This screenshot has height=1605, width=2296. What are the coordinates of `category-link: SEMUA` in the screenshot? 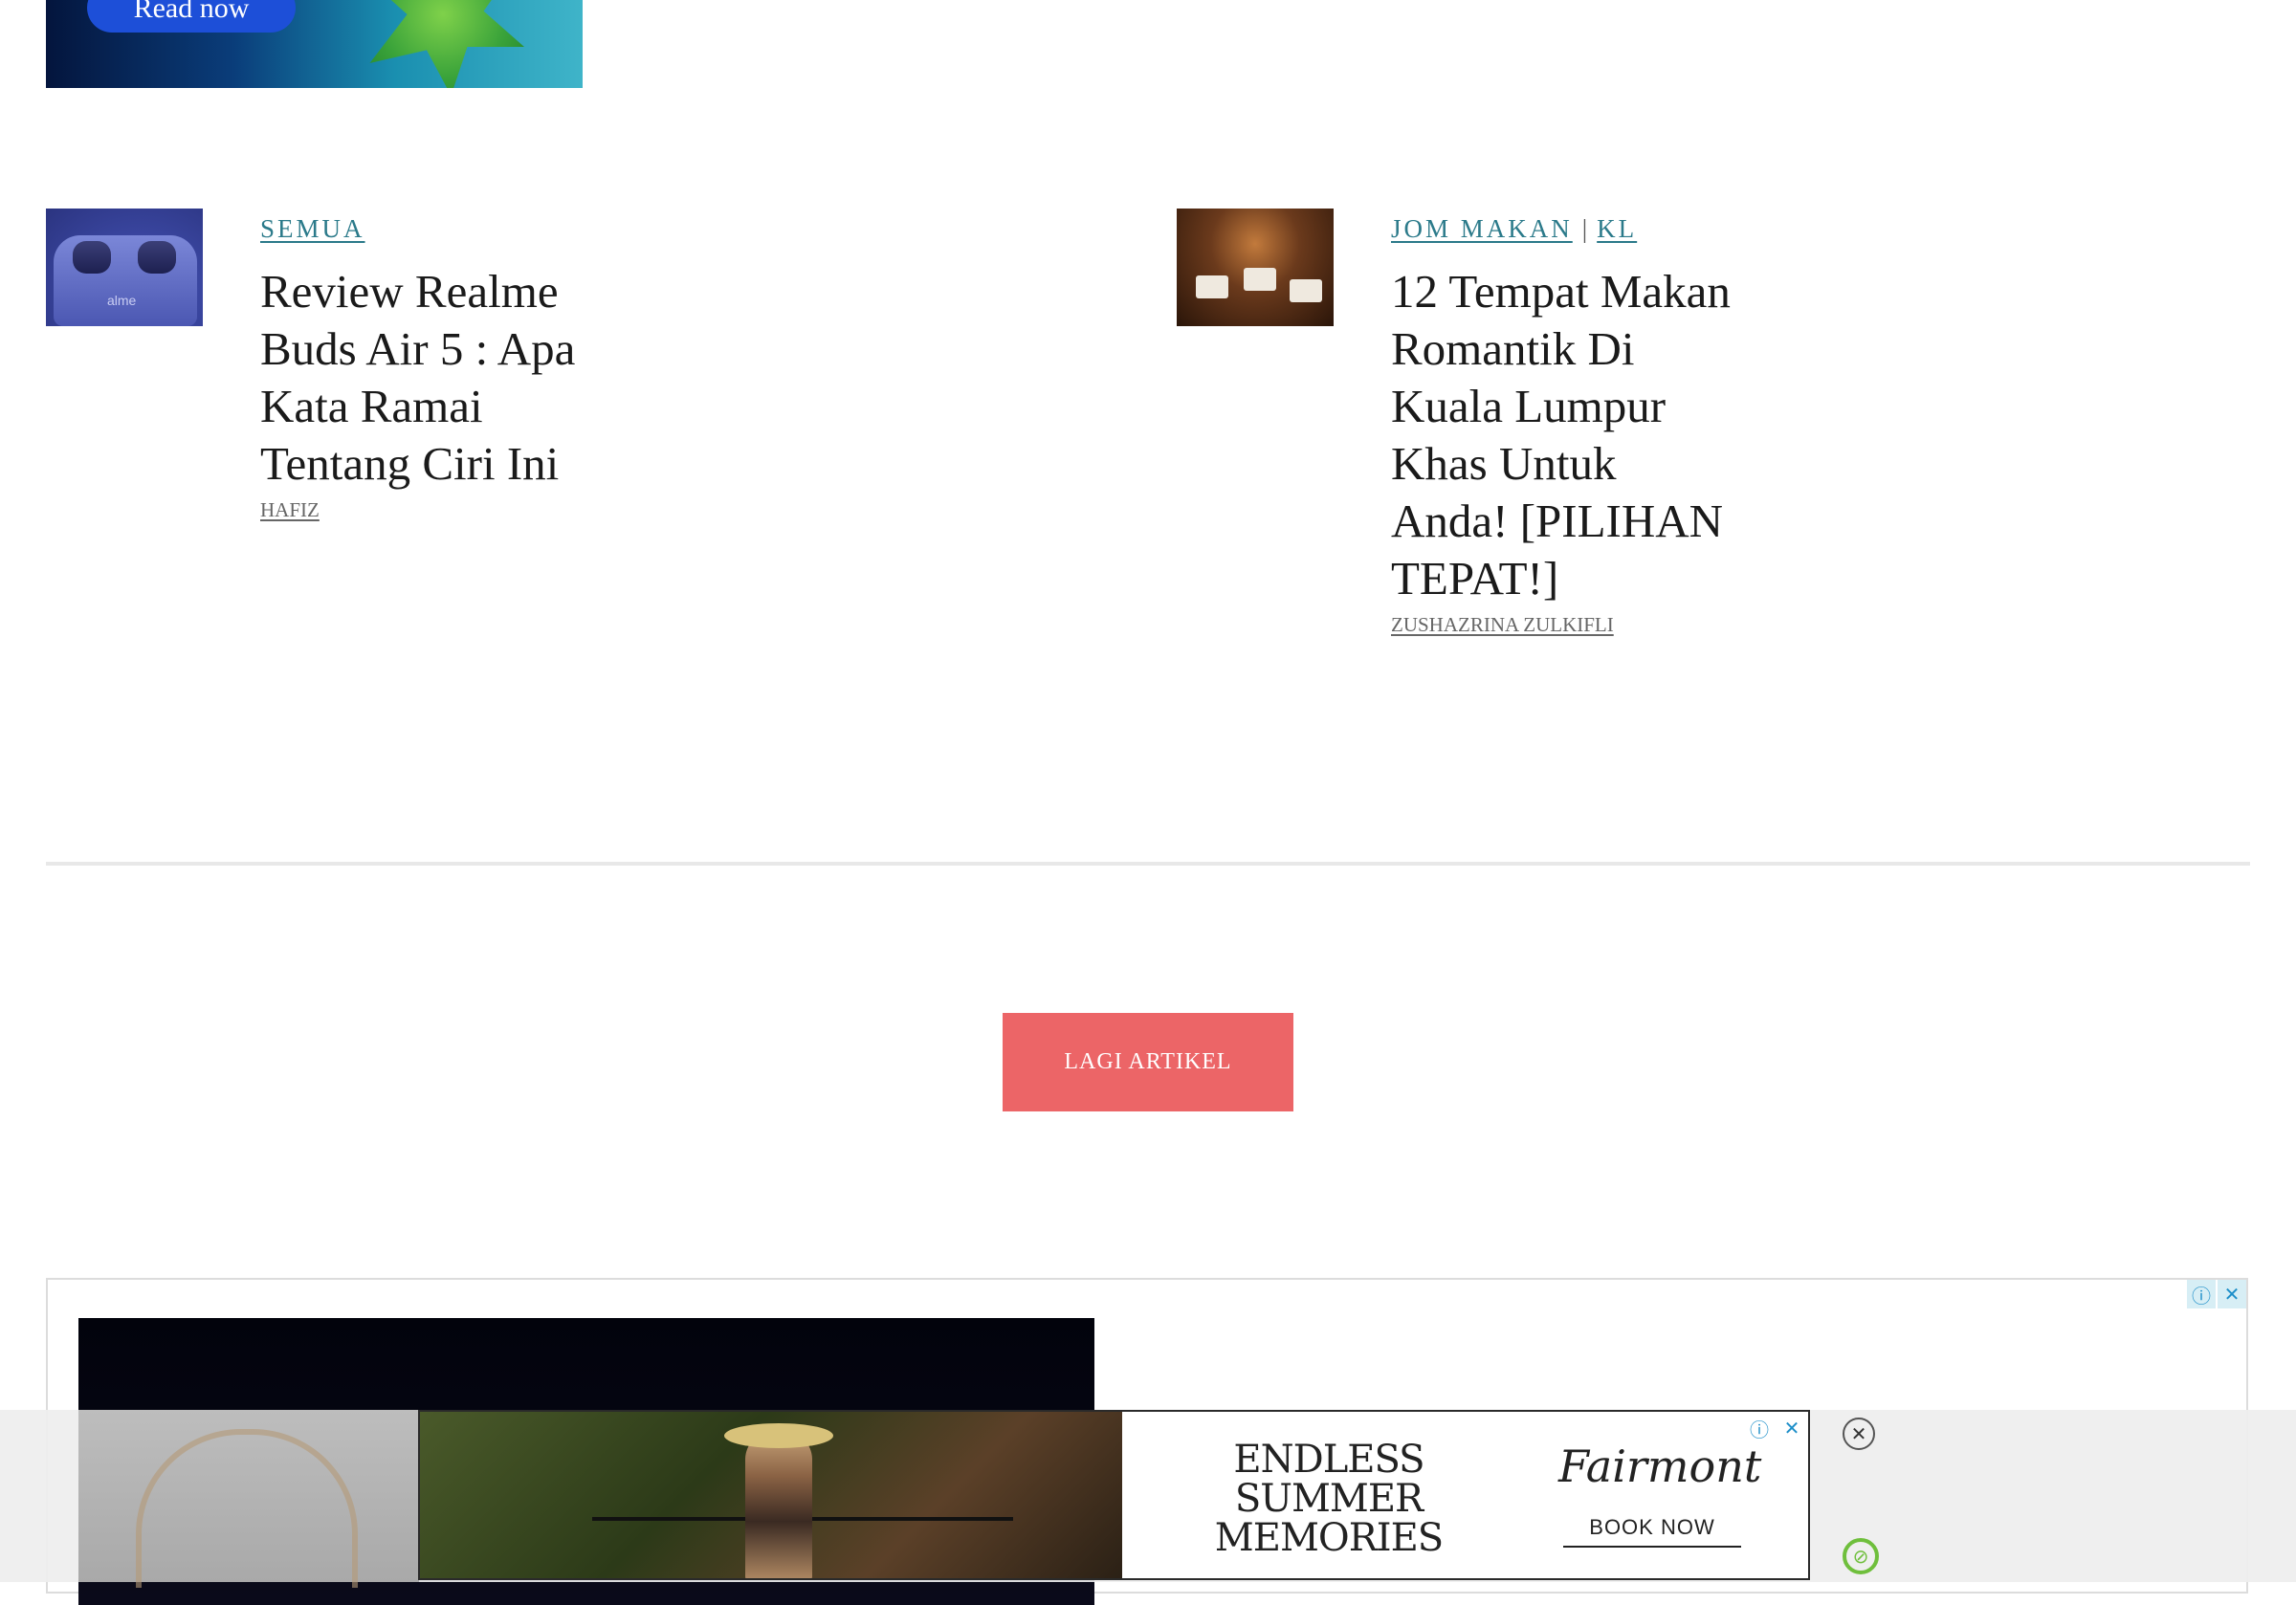 It's located at (312, 228).